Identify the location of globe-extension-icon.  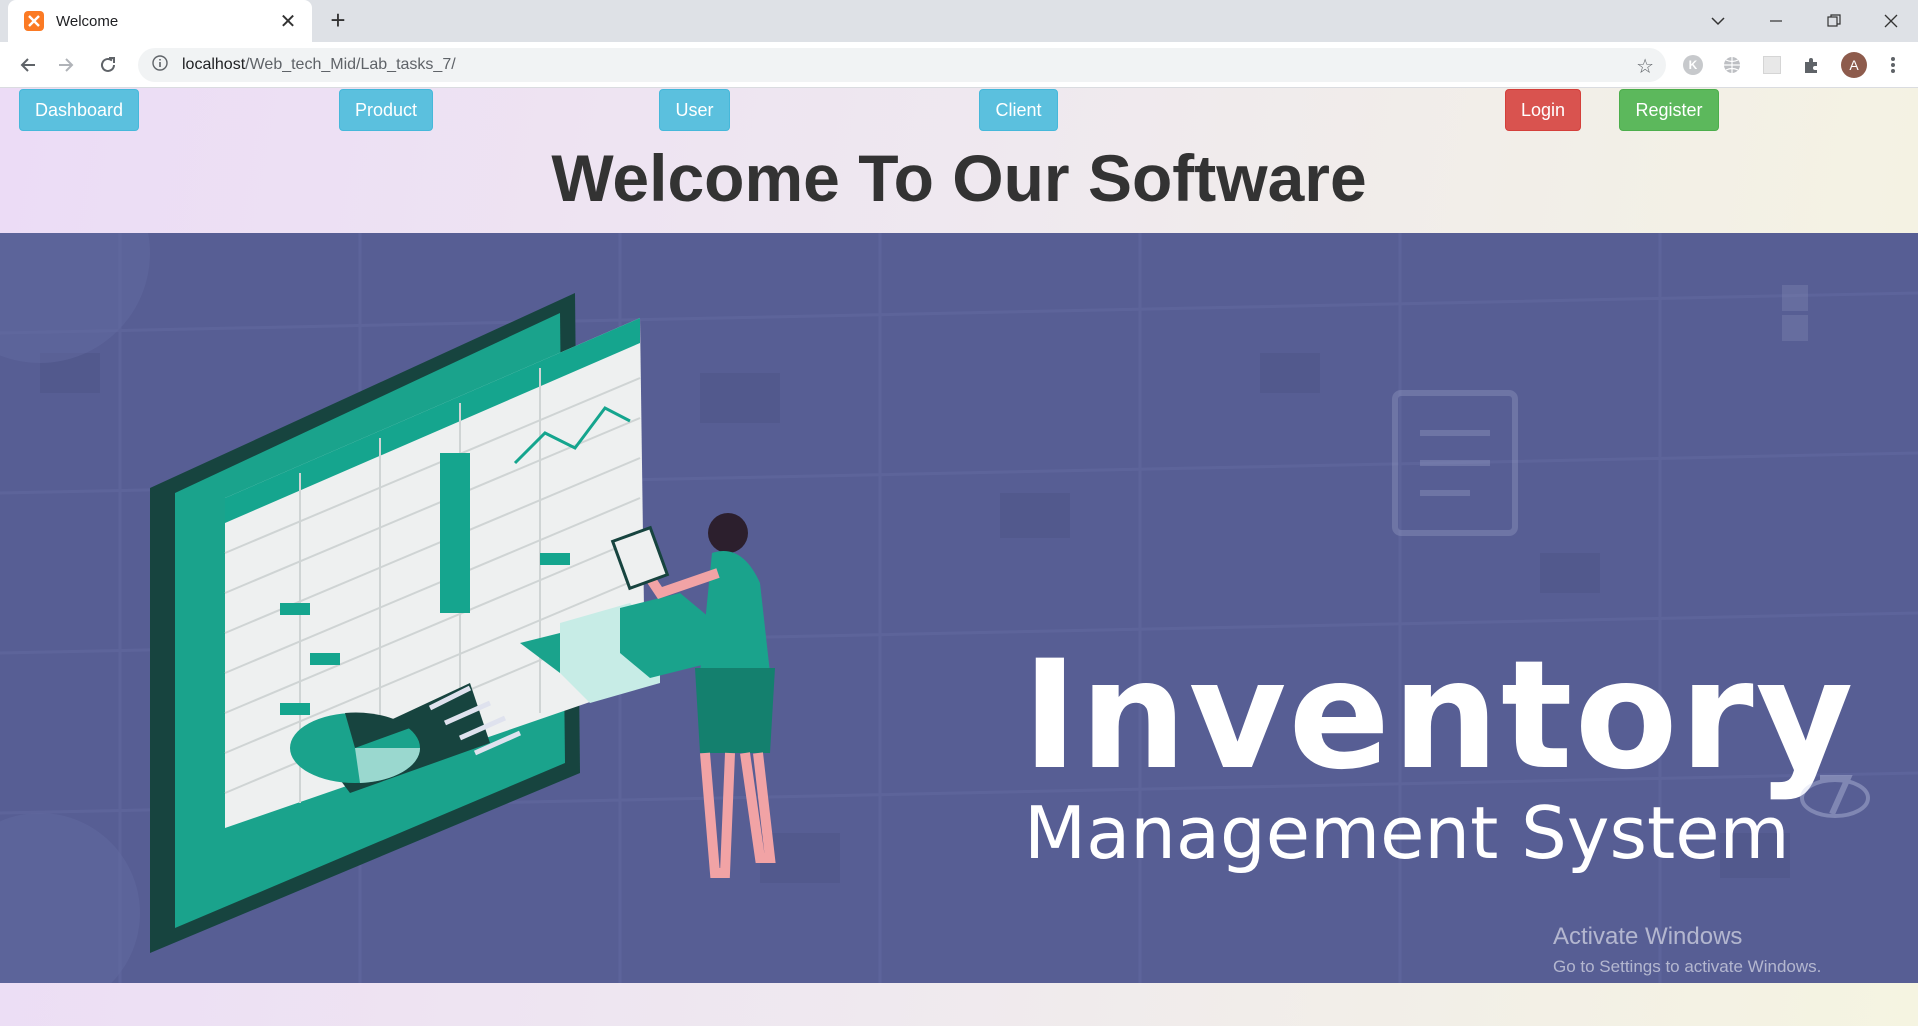
(1732, 65).